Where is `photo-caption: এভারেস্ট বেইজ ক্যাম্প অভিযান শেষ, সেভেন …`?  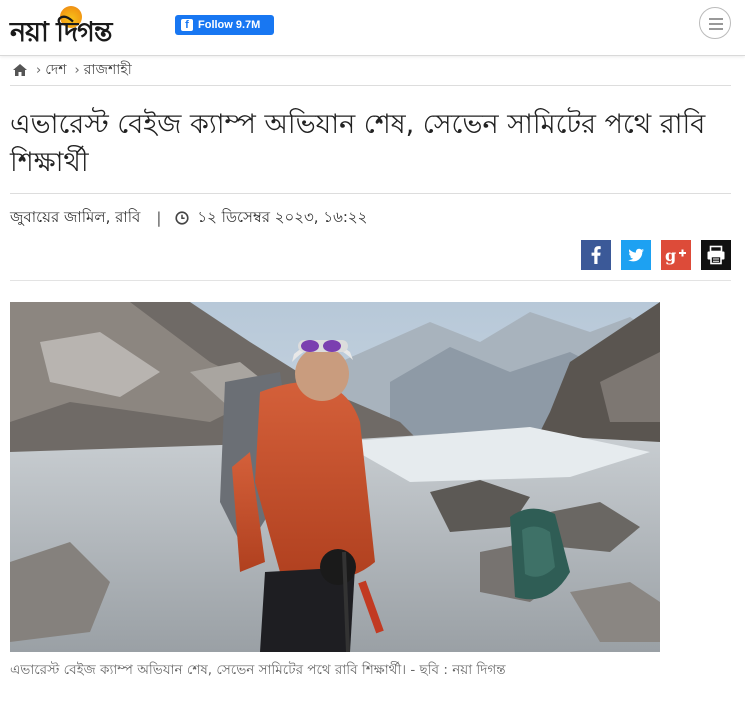
photo-caption: এভারেস্ট বেইজ ক্যাম্প অভিযান শেষ, সেভেন … is located at coordinates (258, 670).